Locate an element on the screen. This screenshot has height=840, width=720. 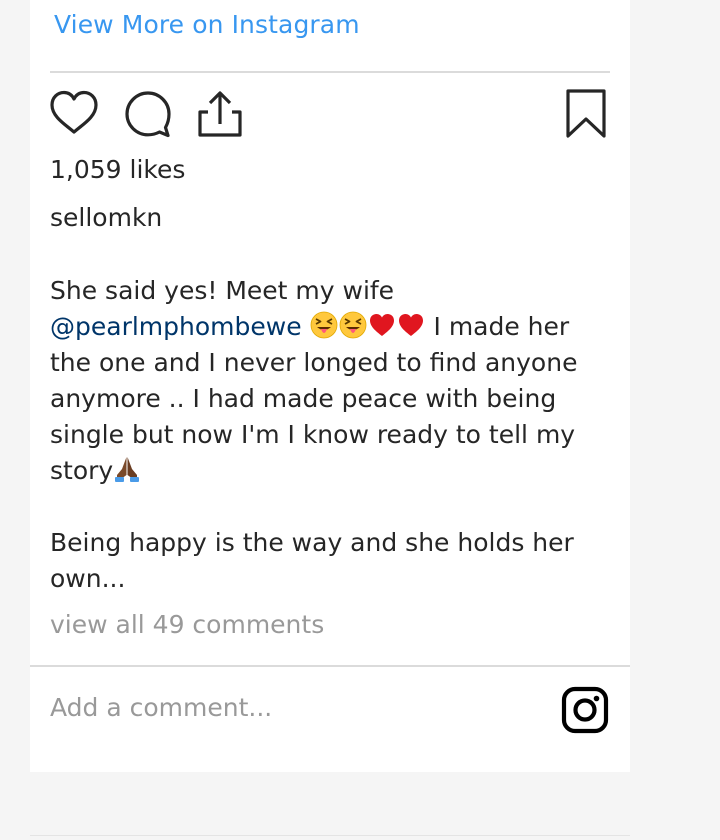
view-all-comments-link: view all 49 comments is located at coordinates (187, 624).